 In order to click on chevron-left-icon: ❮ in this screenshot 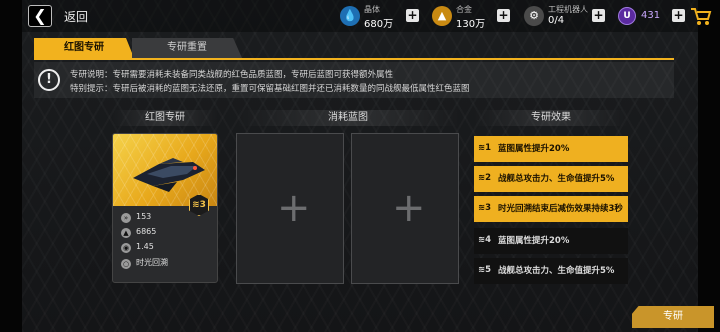, I will do `click(40, 15)`.